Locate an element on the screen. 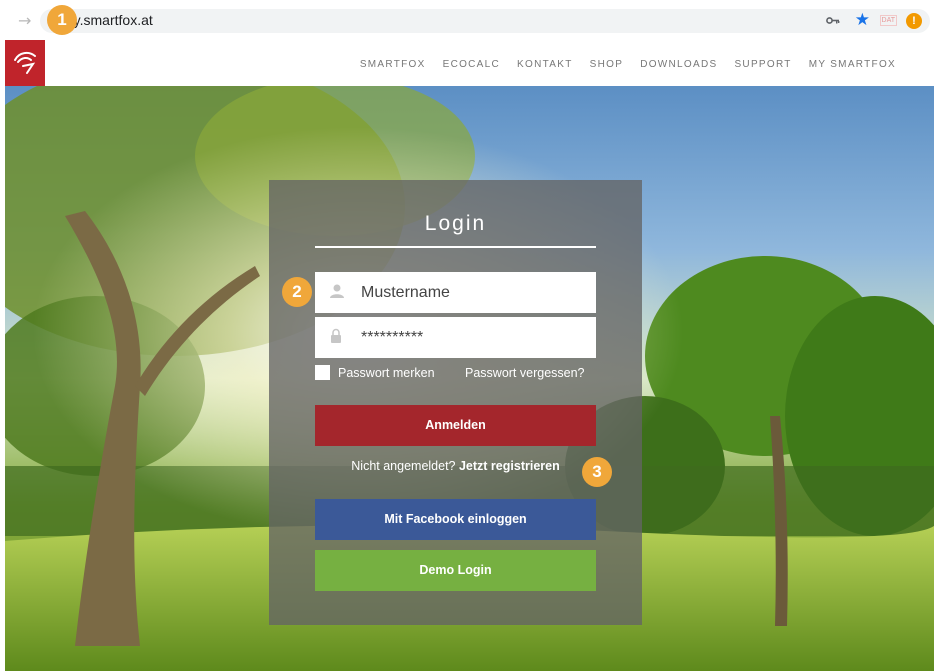 The width and height of the screenshot is (934, 671). remember-checkbox is located at coordinates (322, 372).